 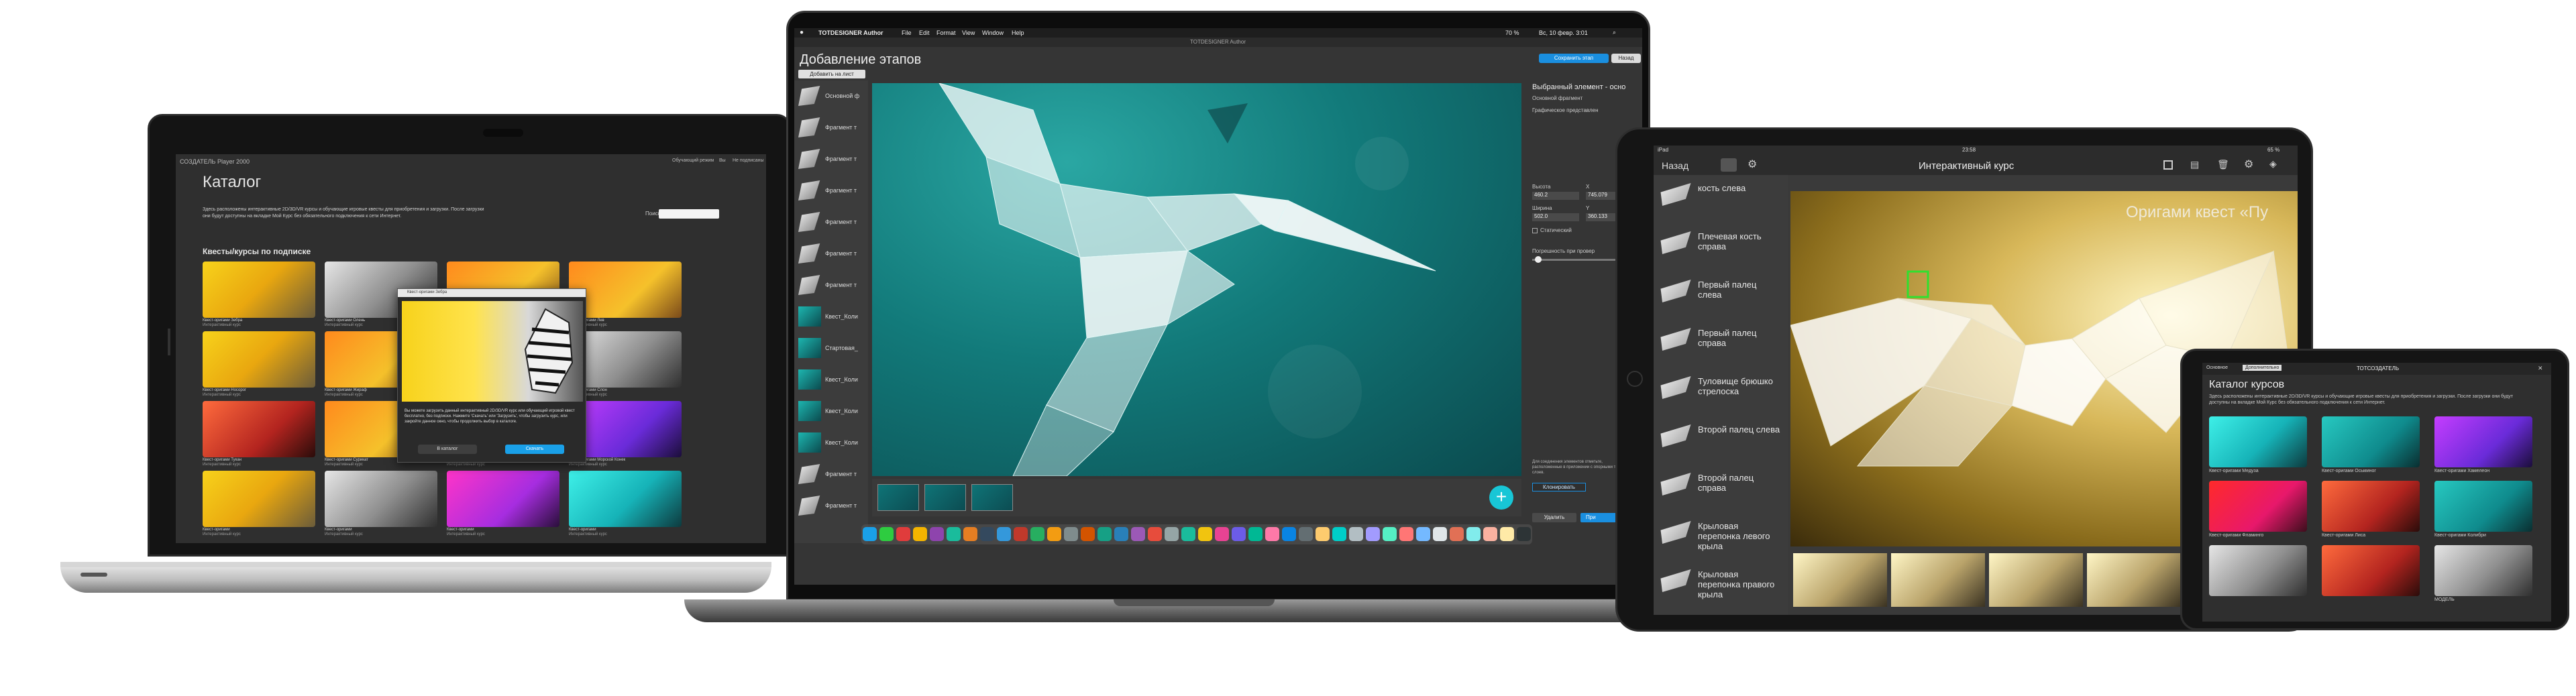 I want to click on gear-icon: ⚙, so click(x=1752, y=164).